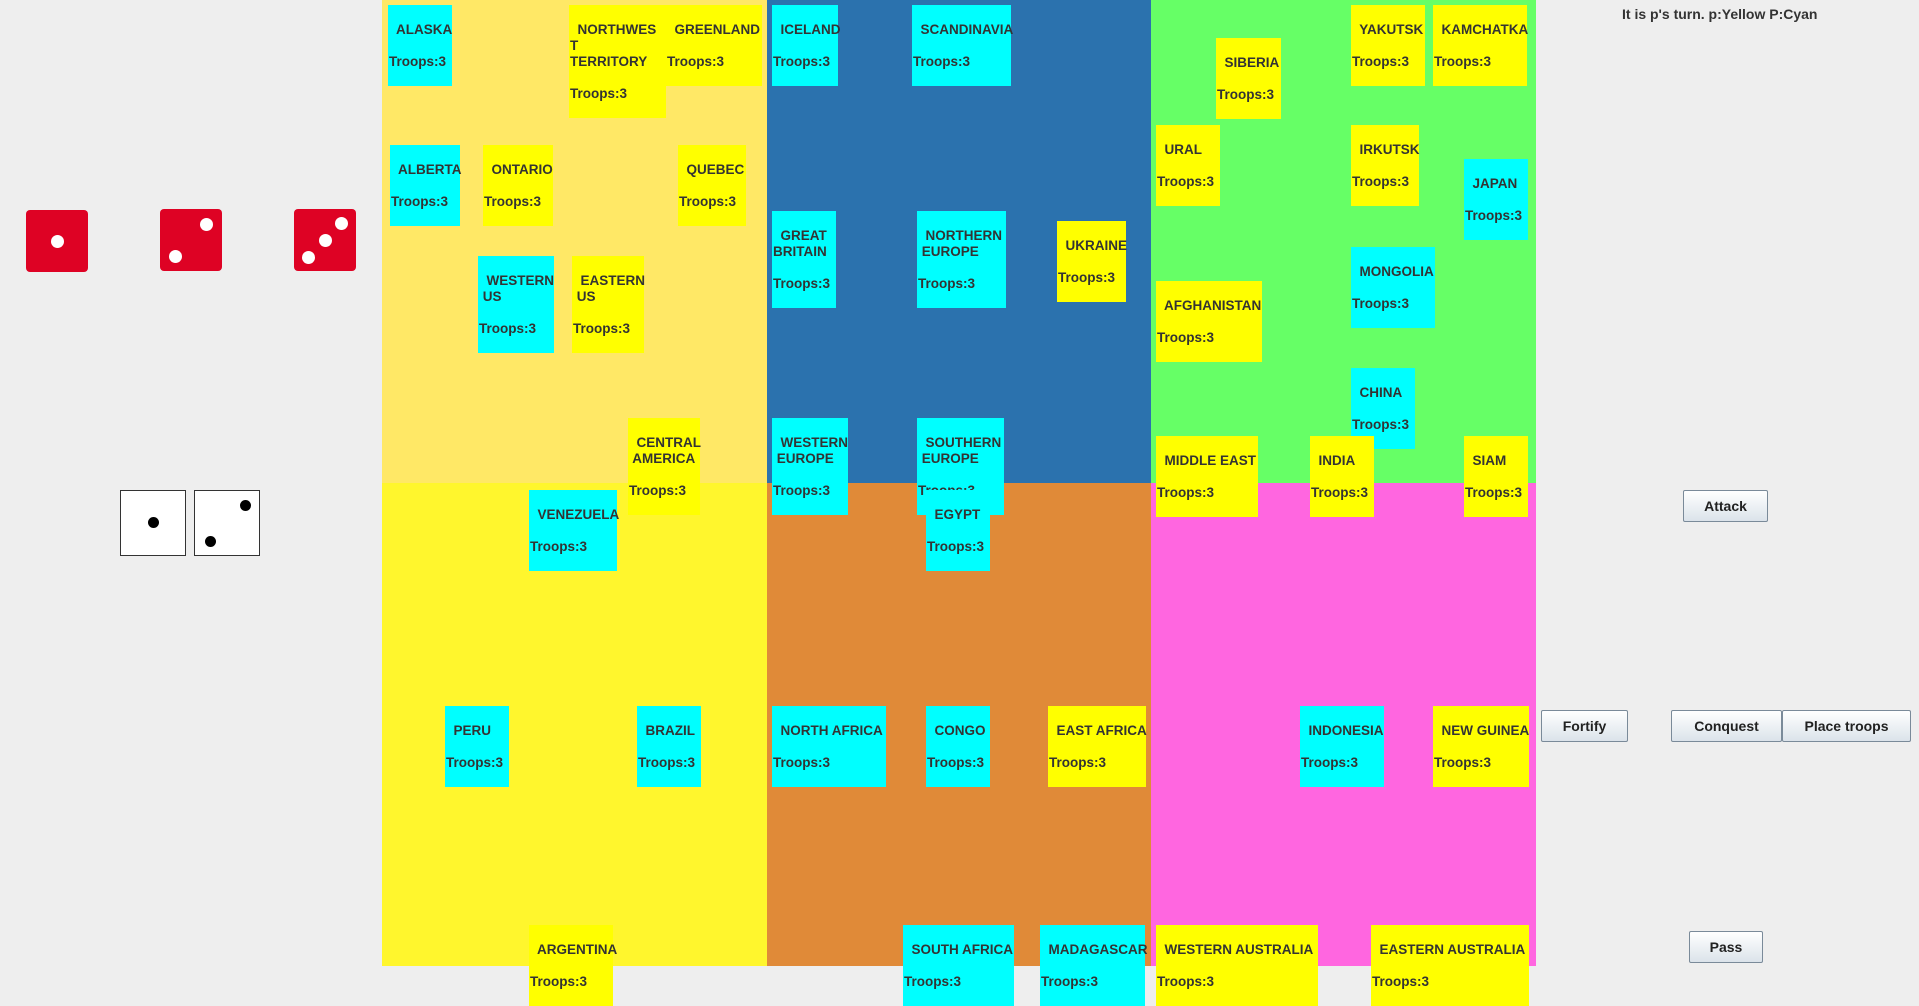 The height and width of the screenshot is (1006, 1919). I want to click on territory-name: PERU, so click(472, 730).